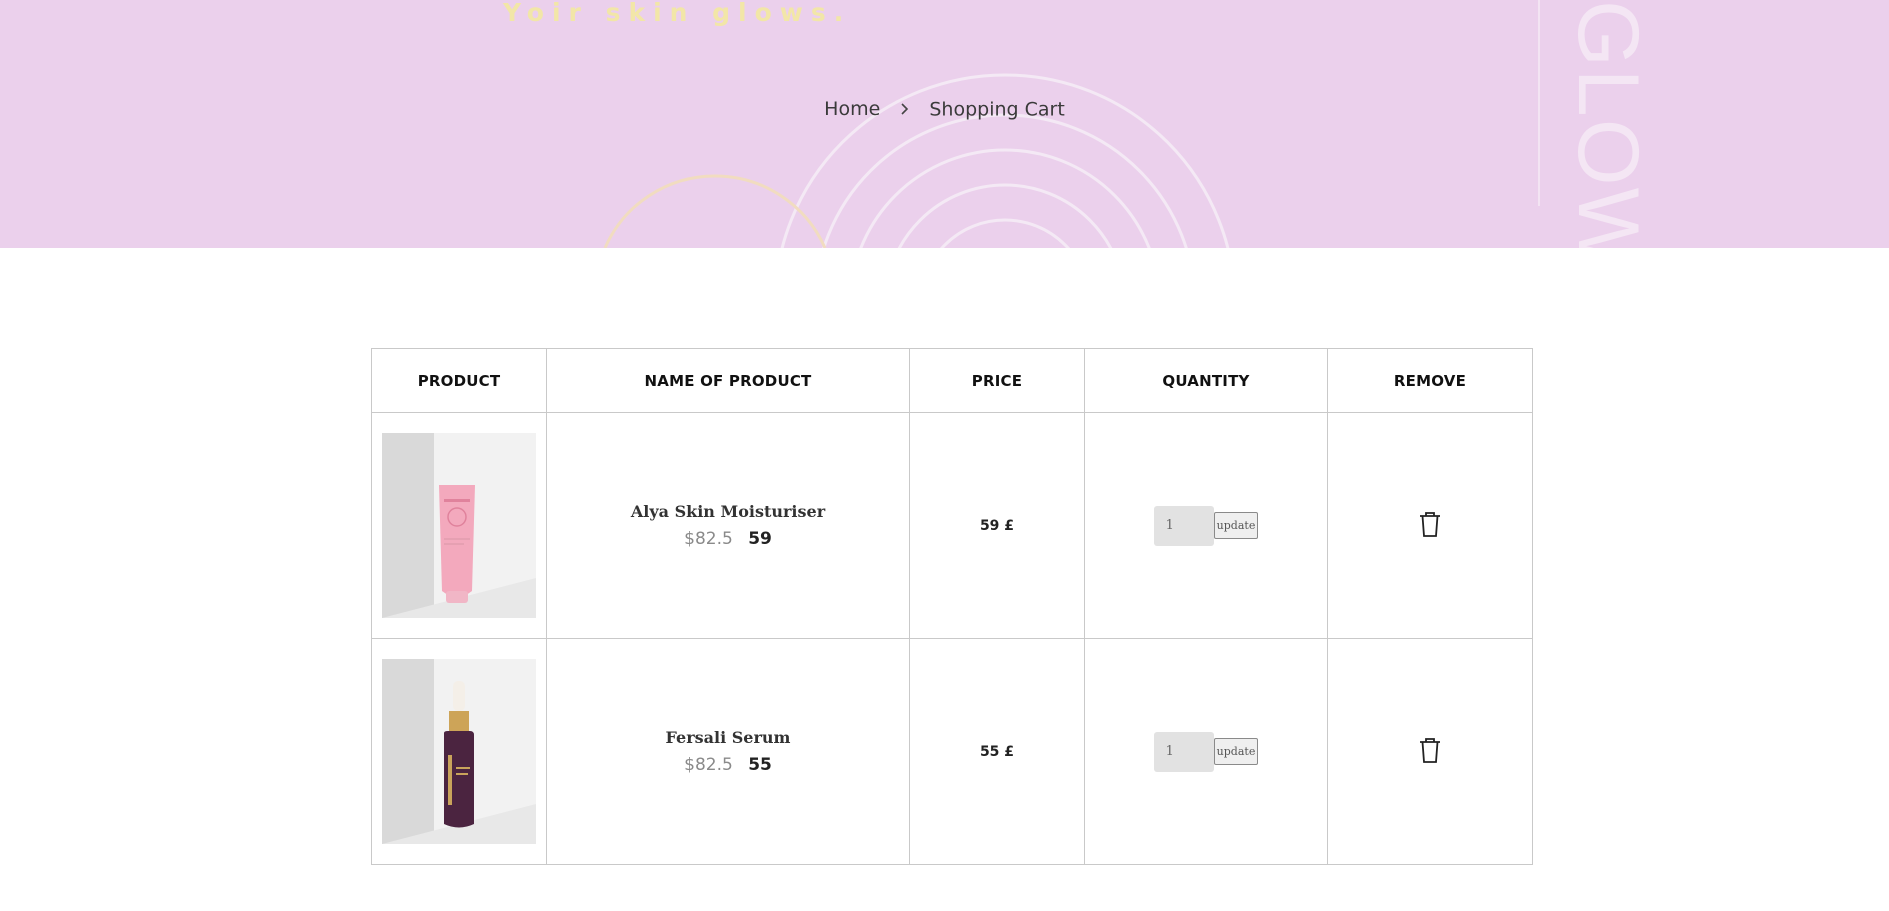  I want to click on header-price: PRICE, so click(997, 380).